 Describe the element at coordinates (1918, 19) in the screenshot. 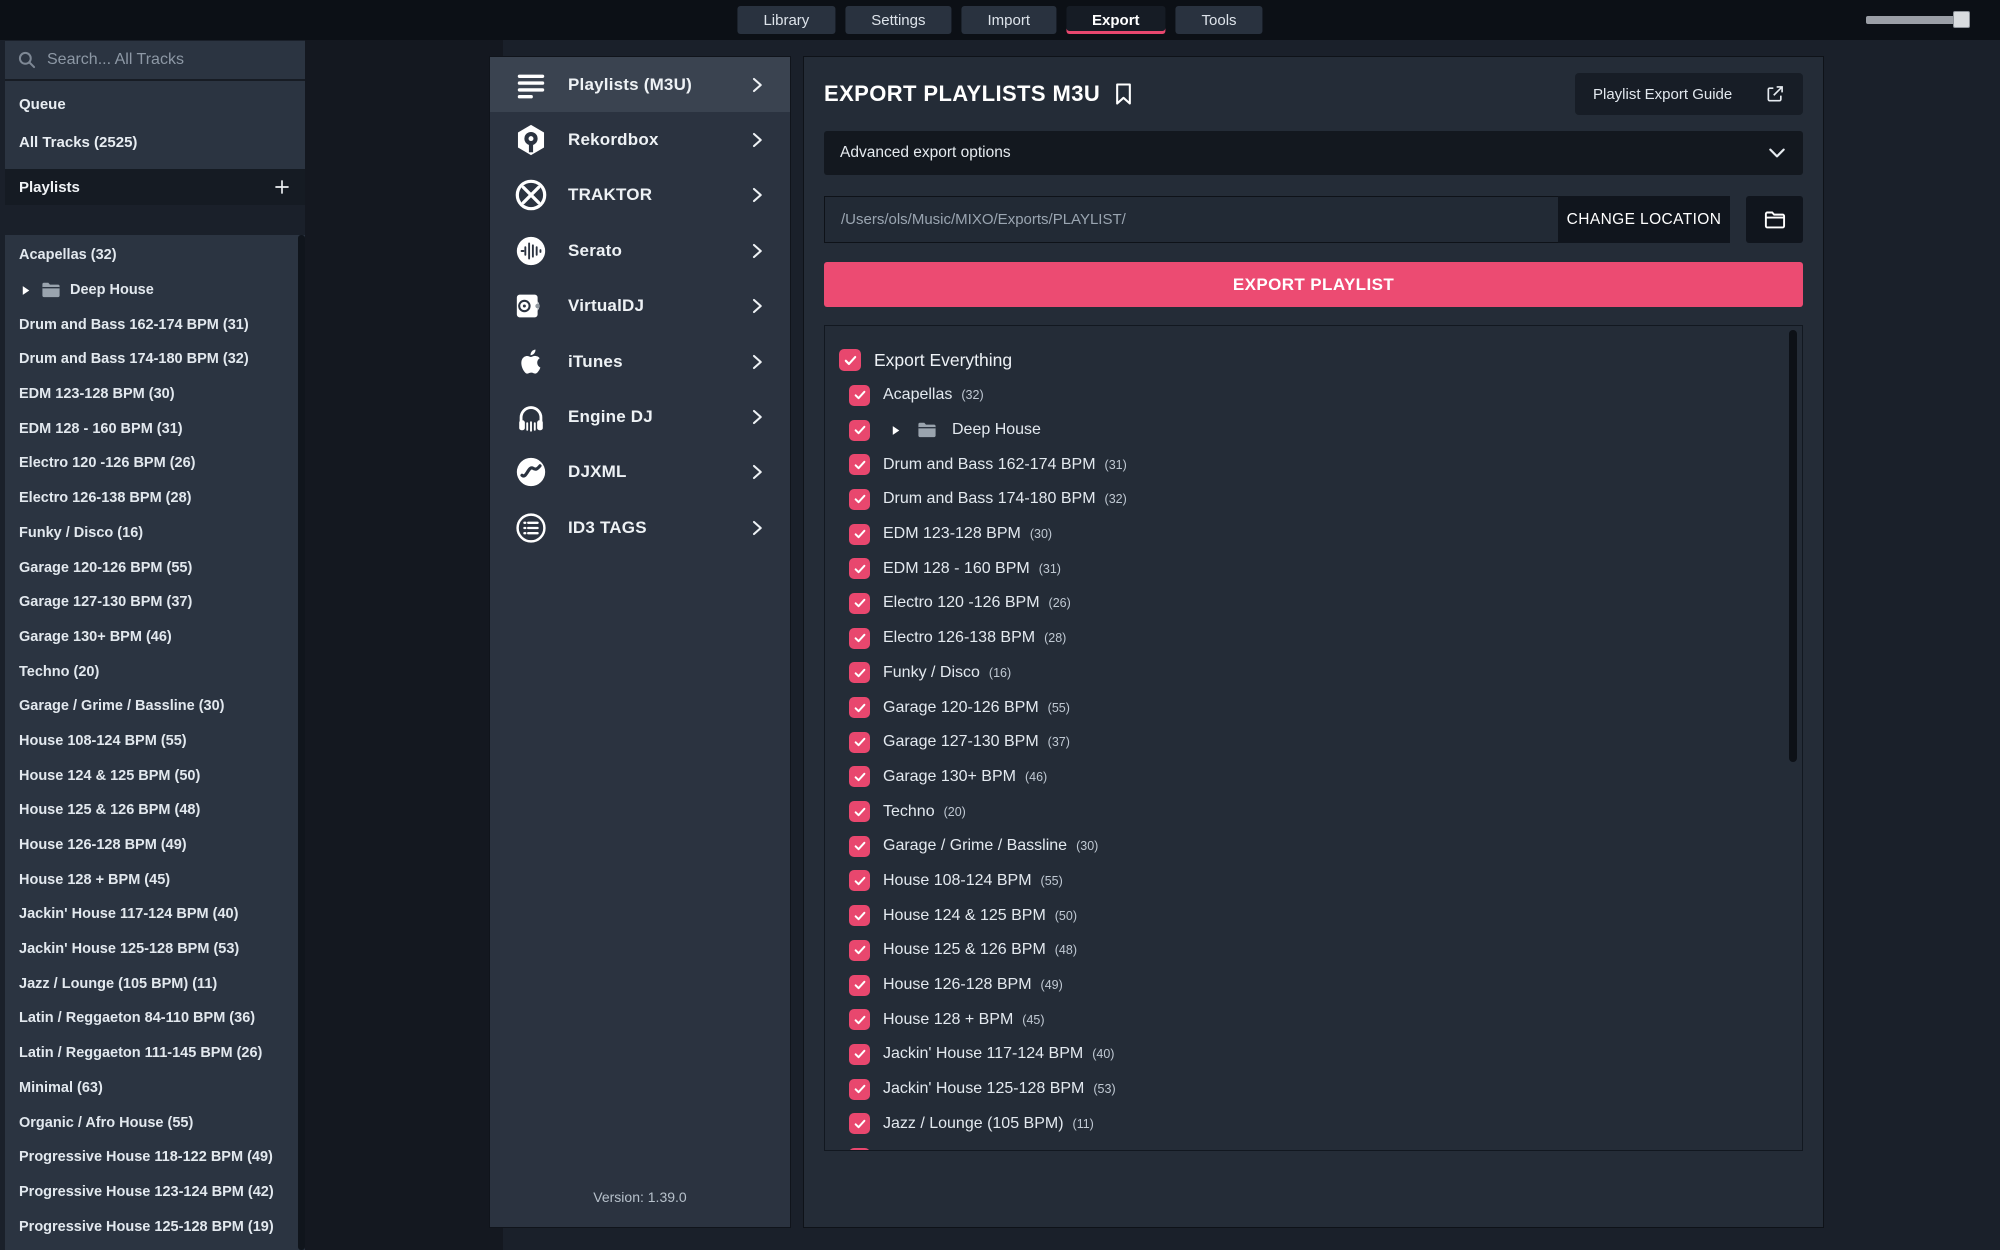

I see `zoom-slider` at that location.